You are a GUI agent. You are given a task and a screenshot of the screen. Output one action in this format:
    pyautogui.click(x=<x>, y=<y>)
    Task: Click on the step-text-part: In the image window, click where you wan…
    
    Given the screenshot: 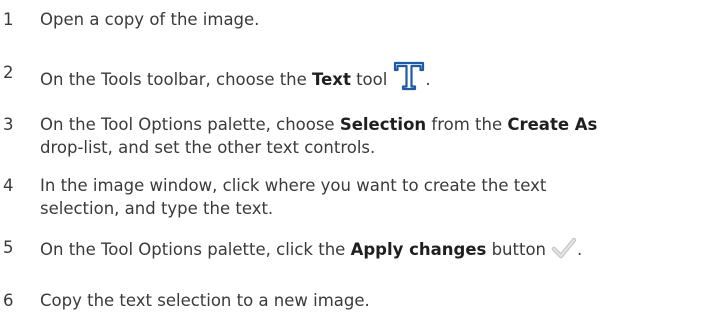 What is the action you would take?
    pyautogui.click(x=293, y=185)
    